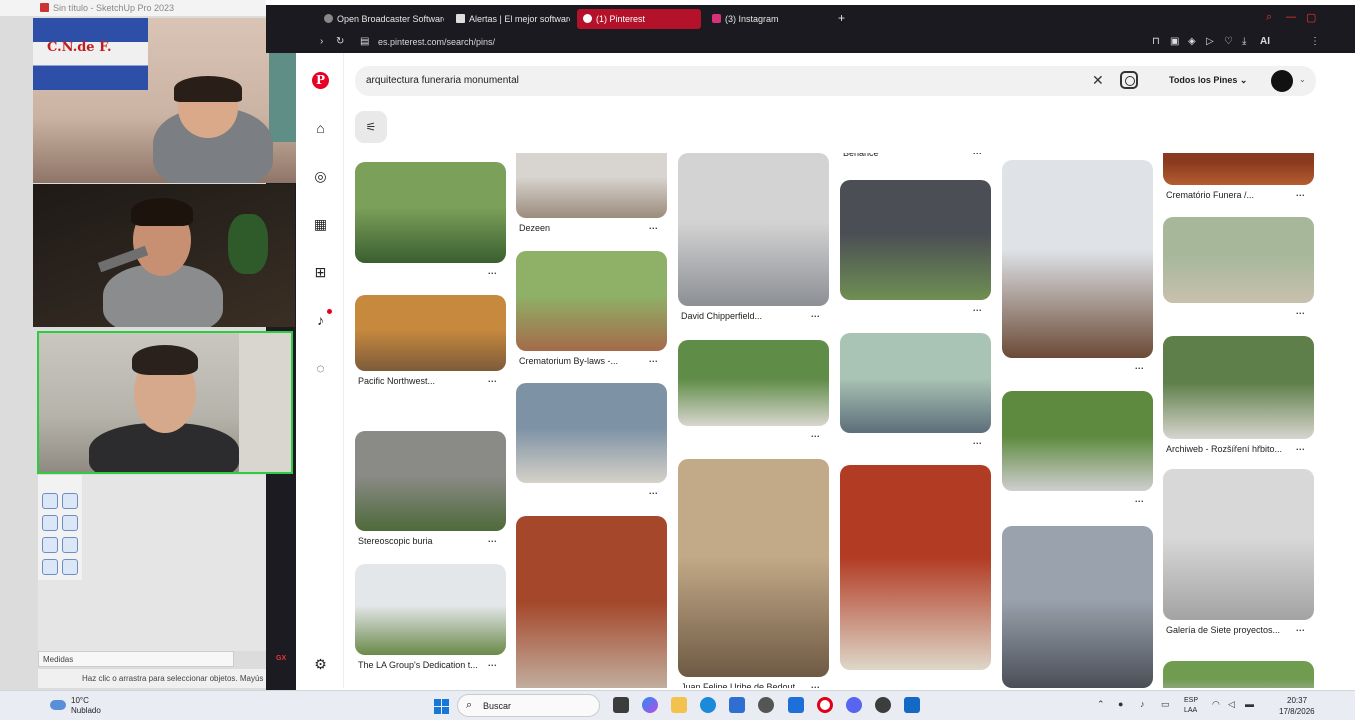  Describe the element at coordinates (1192, 41) in the screenshot. I see `vpn-icon: ◈` at that location.